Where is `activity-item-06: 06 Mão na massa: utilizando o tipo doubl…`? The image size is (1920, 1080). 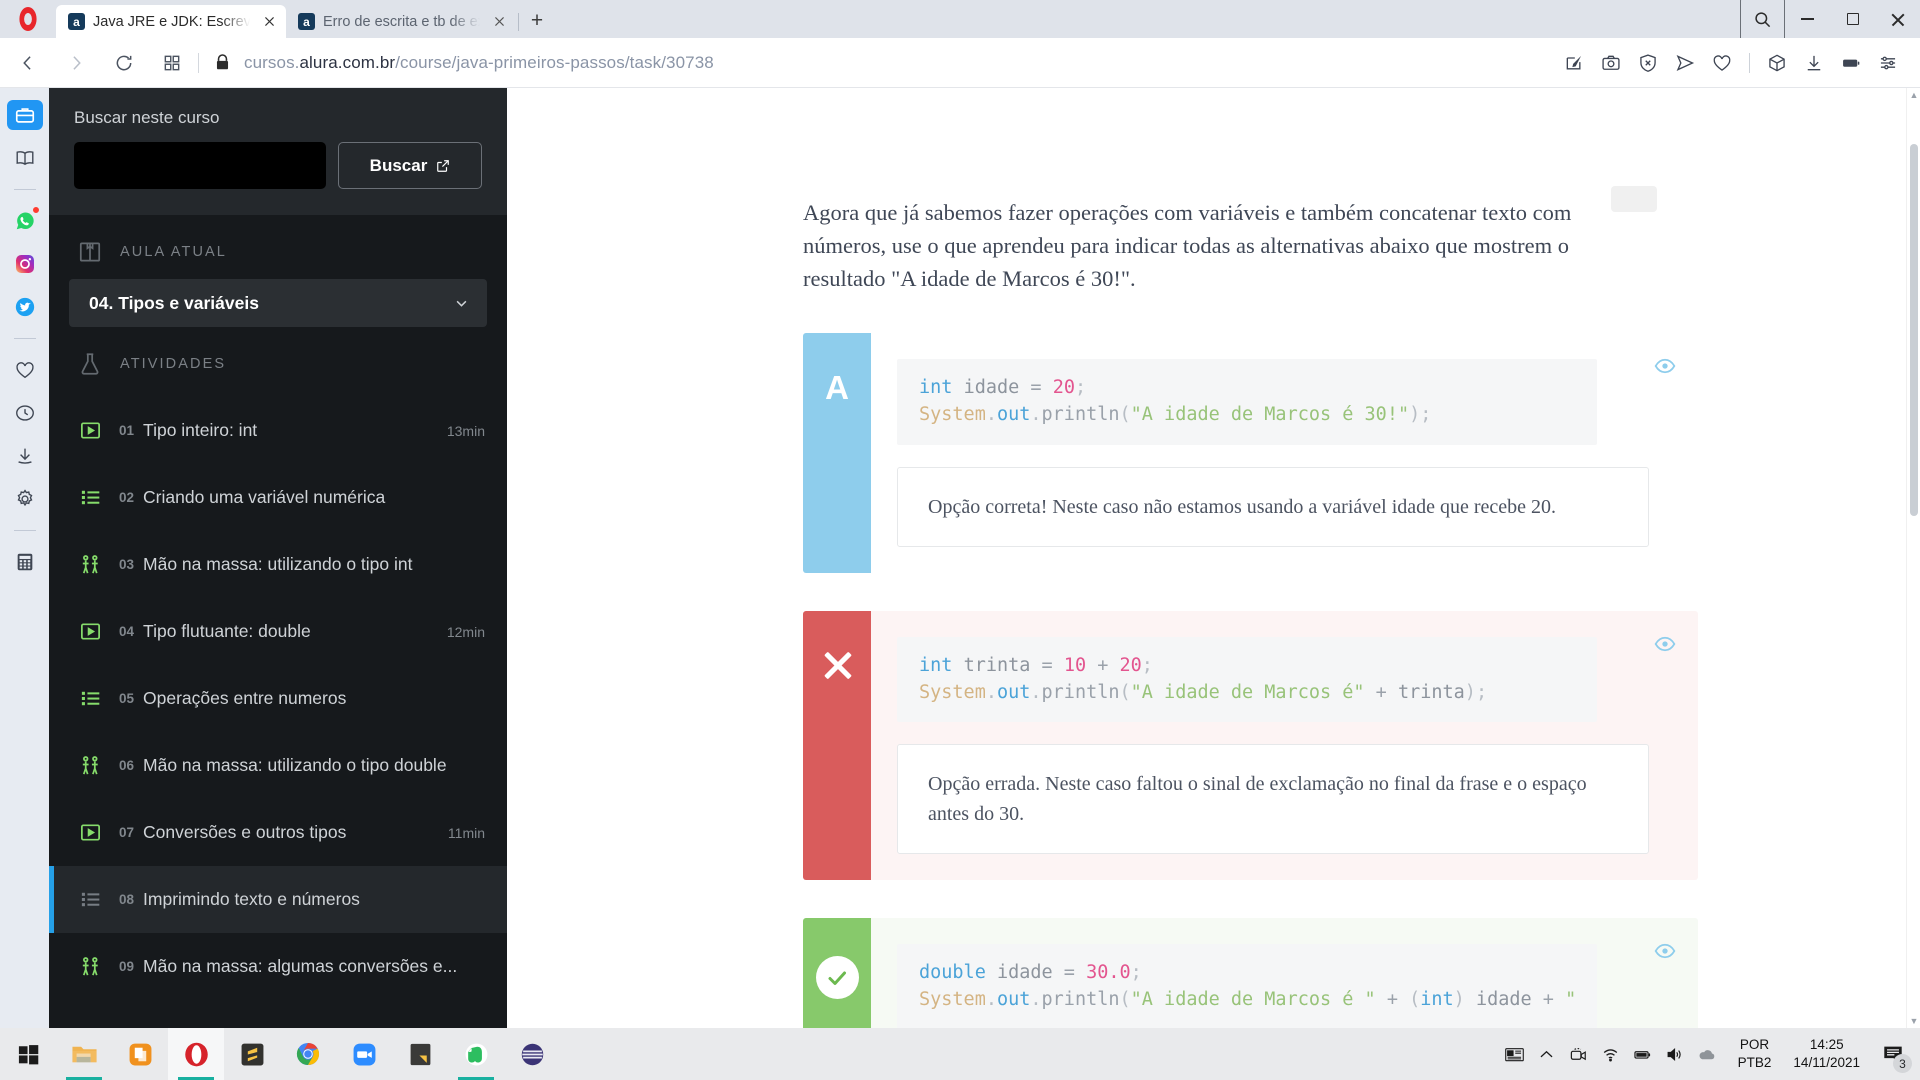
activity-item-06: 06 Mão na massa: utilizando o tipo doubl… is located at coordinates (278, 765).